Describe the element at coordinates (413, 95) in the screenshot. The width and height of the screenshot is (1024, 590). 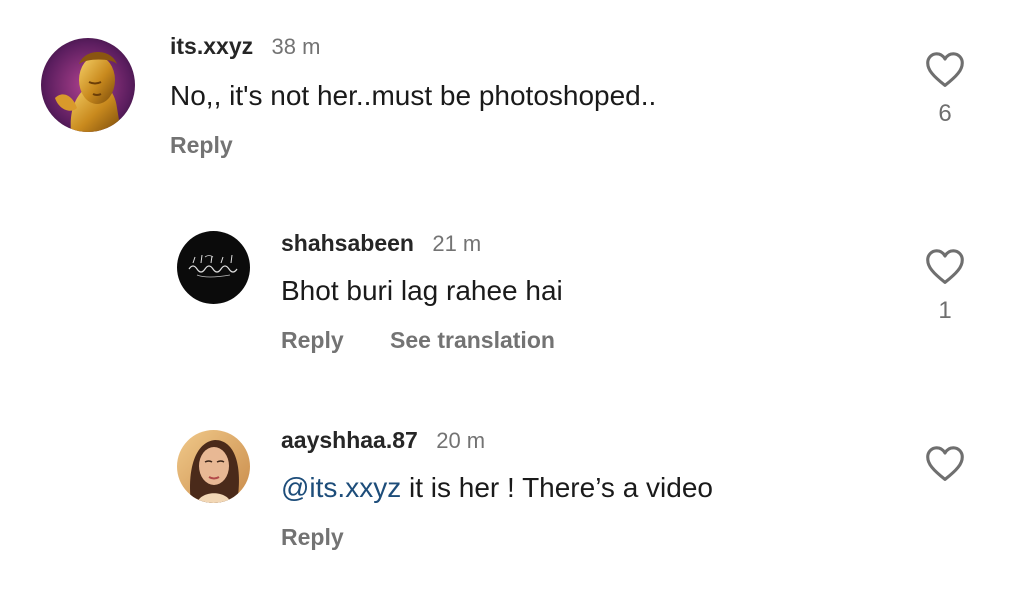
I see `comment-text: No,, it's not her..must be photoshoped..` at that location.